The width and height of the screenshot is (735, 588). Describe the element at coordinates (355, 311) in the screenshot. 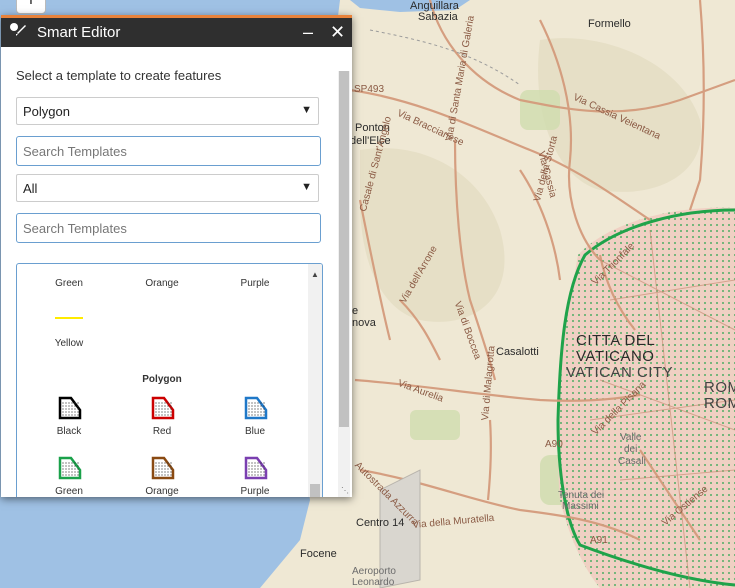

I see `map-label: e` at that location.